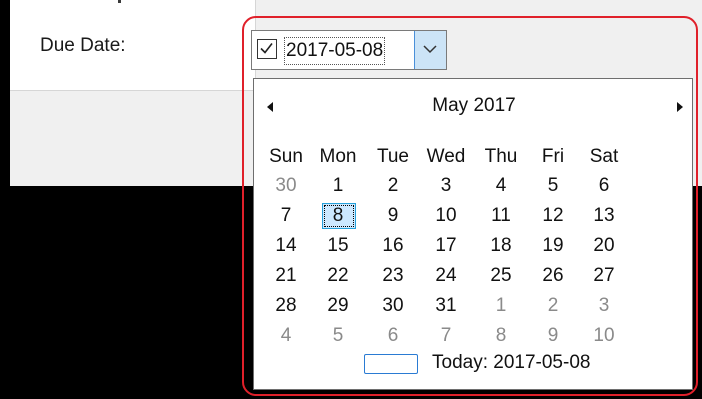 This screenshot has width=702, height=399. What do you see at coordinates (335, 51) in the screenshot?
I see `due-date-value: 2017-05-08` at bounding box center [335, 51].